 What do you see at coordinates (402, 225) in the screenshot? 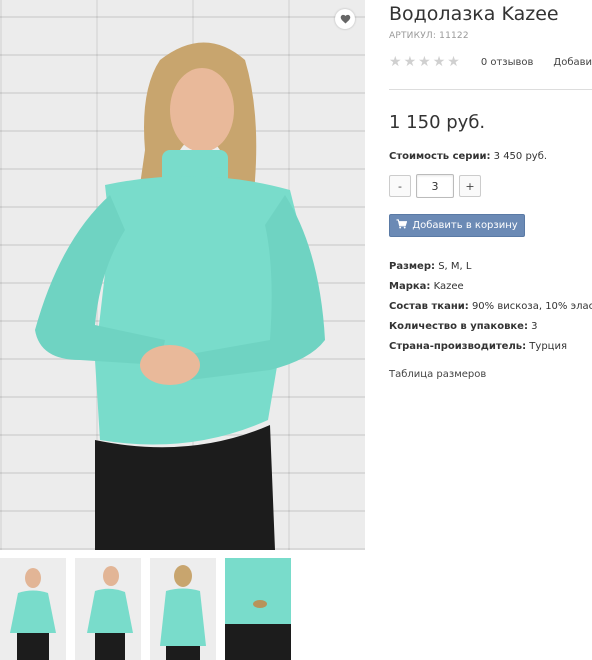
I see `cart-icon` at bounding box center [402, 225].